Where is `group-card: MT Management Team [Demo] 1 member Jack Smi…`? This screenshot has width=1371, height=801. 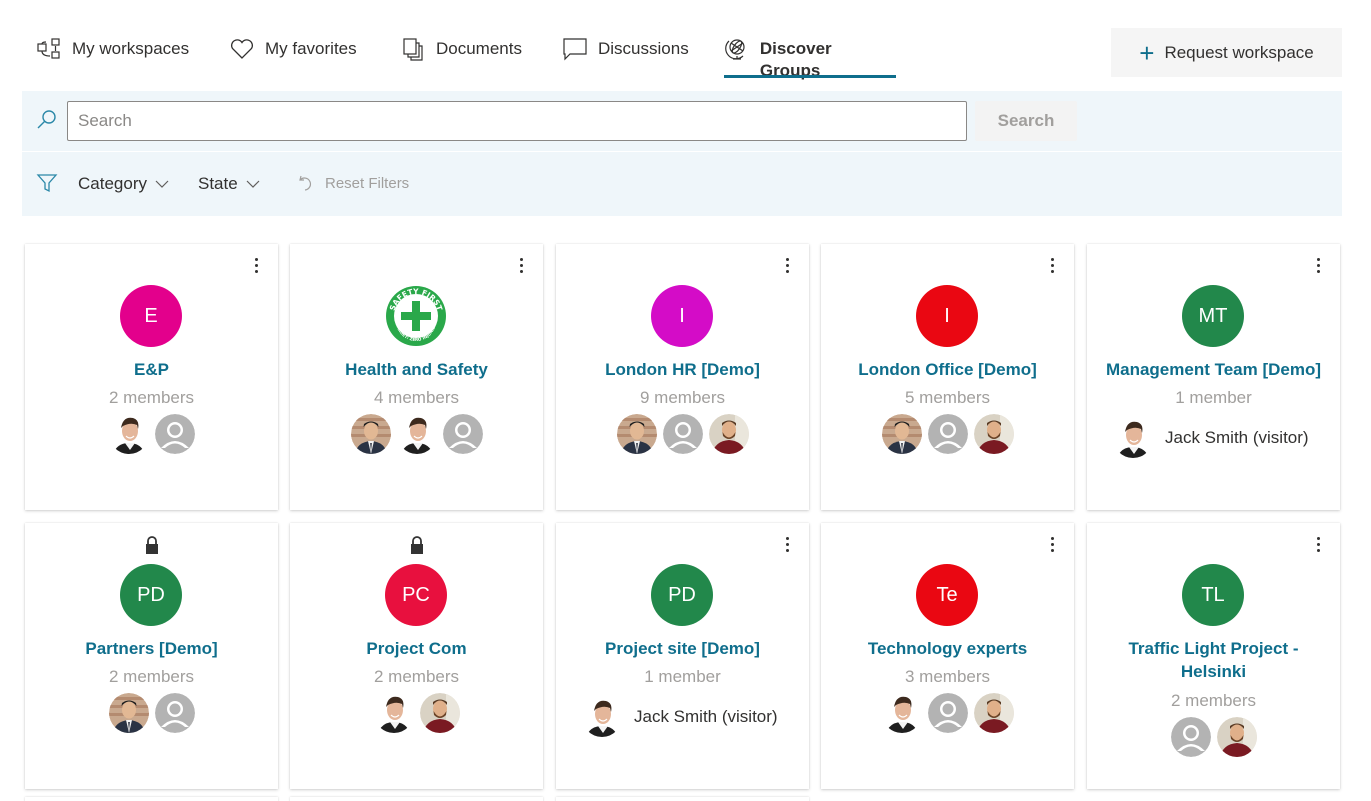 group-card: MT Management Team [Demo] 1 member Jack Smi… is located at coordinates (1213, 377).